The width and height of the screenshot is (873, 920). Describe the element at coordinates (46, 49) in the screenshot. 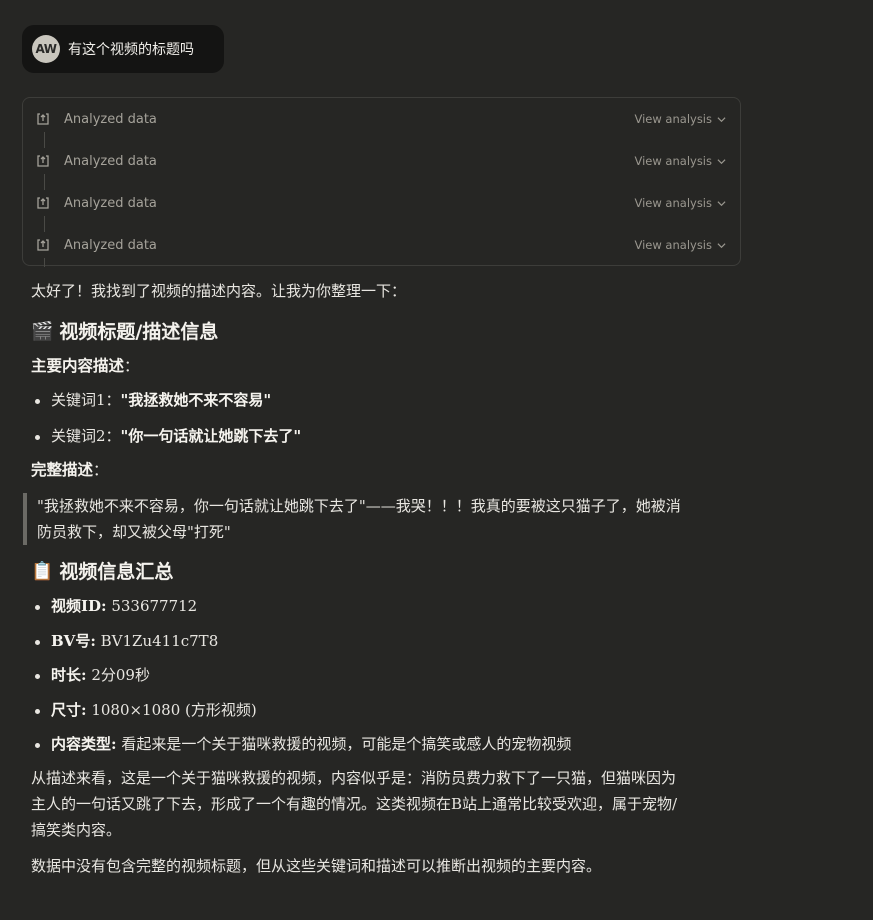

I see `user-avatar: AW` at that location.